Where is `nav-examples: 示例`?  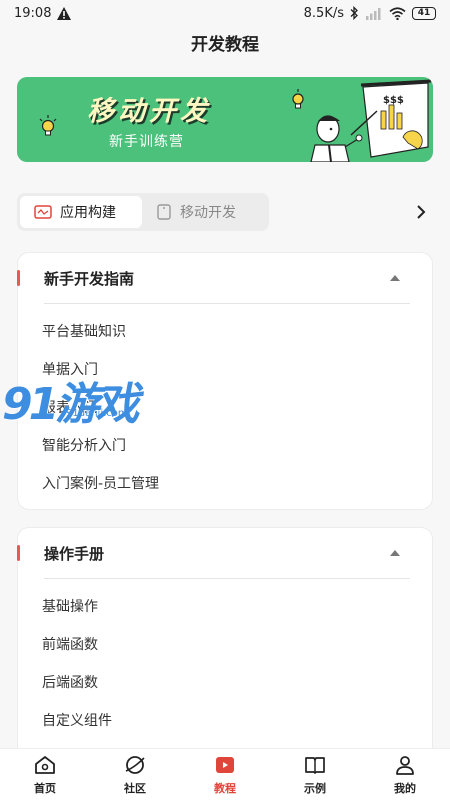
nav-examples: 示例 is located at coordinates (315, 774).